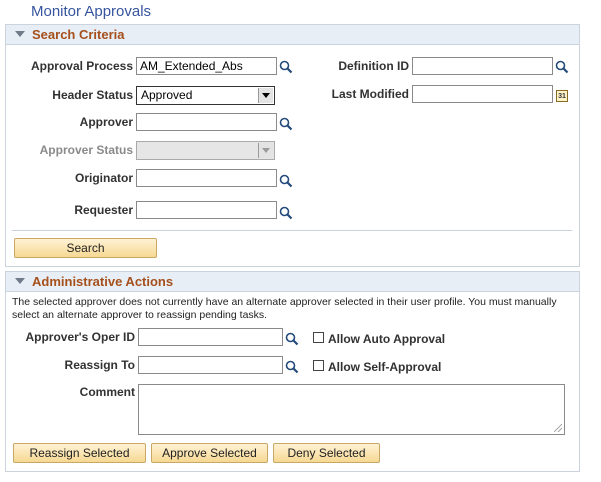 This screenshot has width=601, height=482. What do you see at coordinates (286, 124) in the screenshot?
I see `approver-lookup-icon` at bounding box center [286, 124].